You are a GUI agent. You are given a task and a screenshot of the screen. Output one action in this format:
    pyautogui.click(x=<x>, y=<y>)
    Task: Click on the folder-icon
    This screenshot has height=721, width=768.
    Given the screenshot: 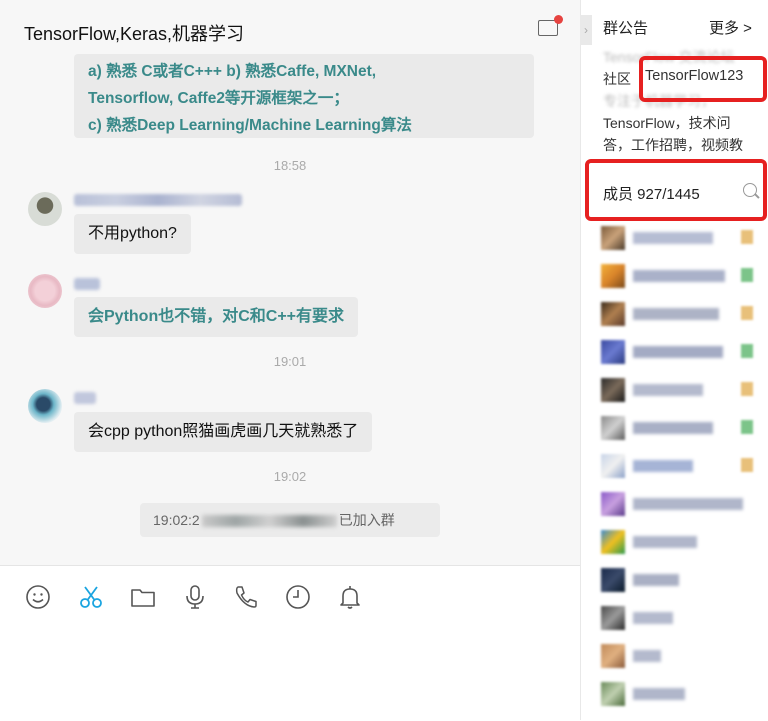 What is the action you would take?
    pyautogui.click(x=143, y=597)
    